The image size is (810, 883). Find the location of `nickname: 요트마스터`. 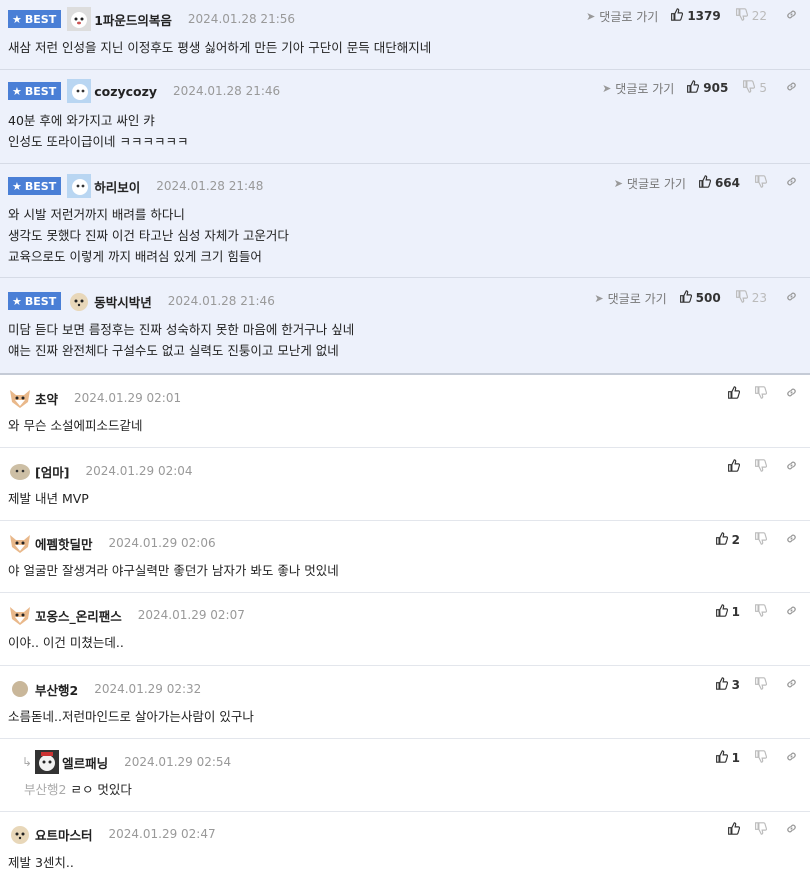

nickname: 요트마스터 is located at coordinates (64, 834).